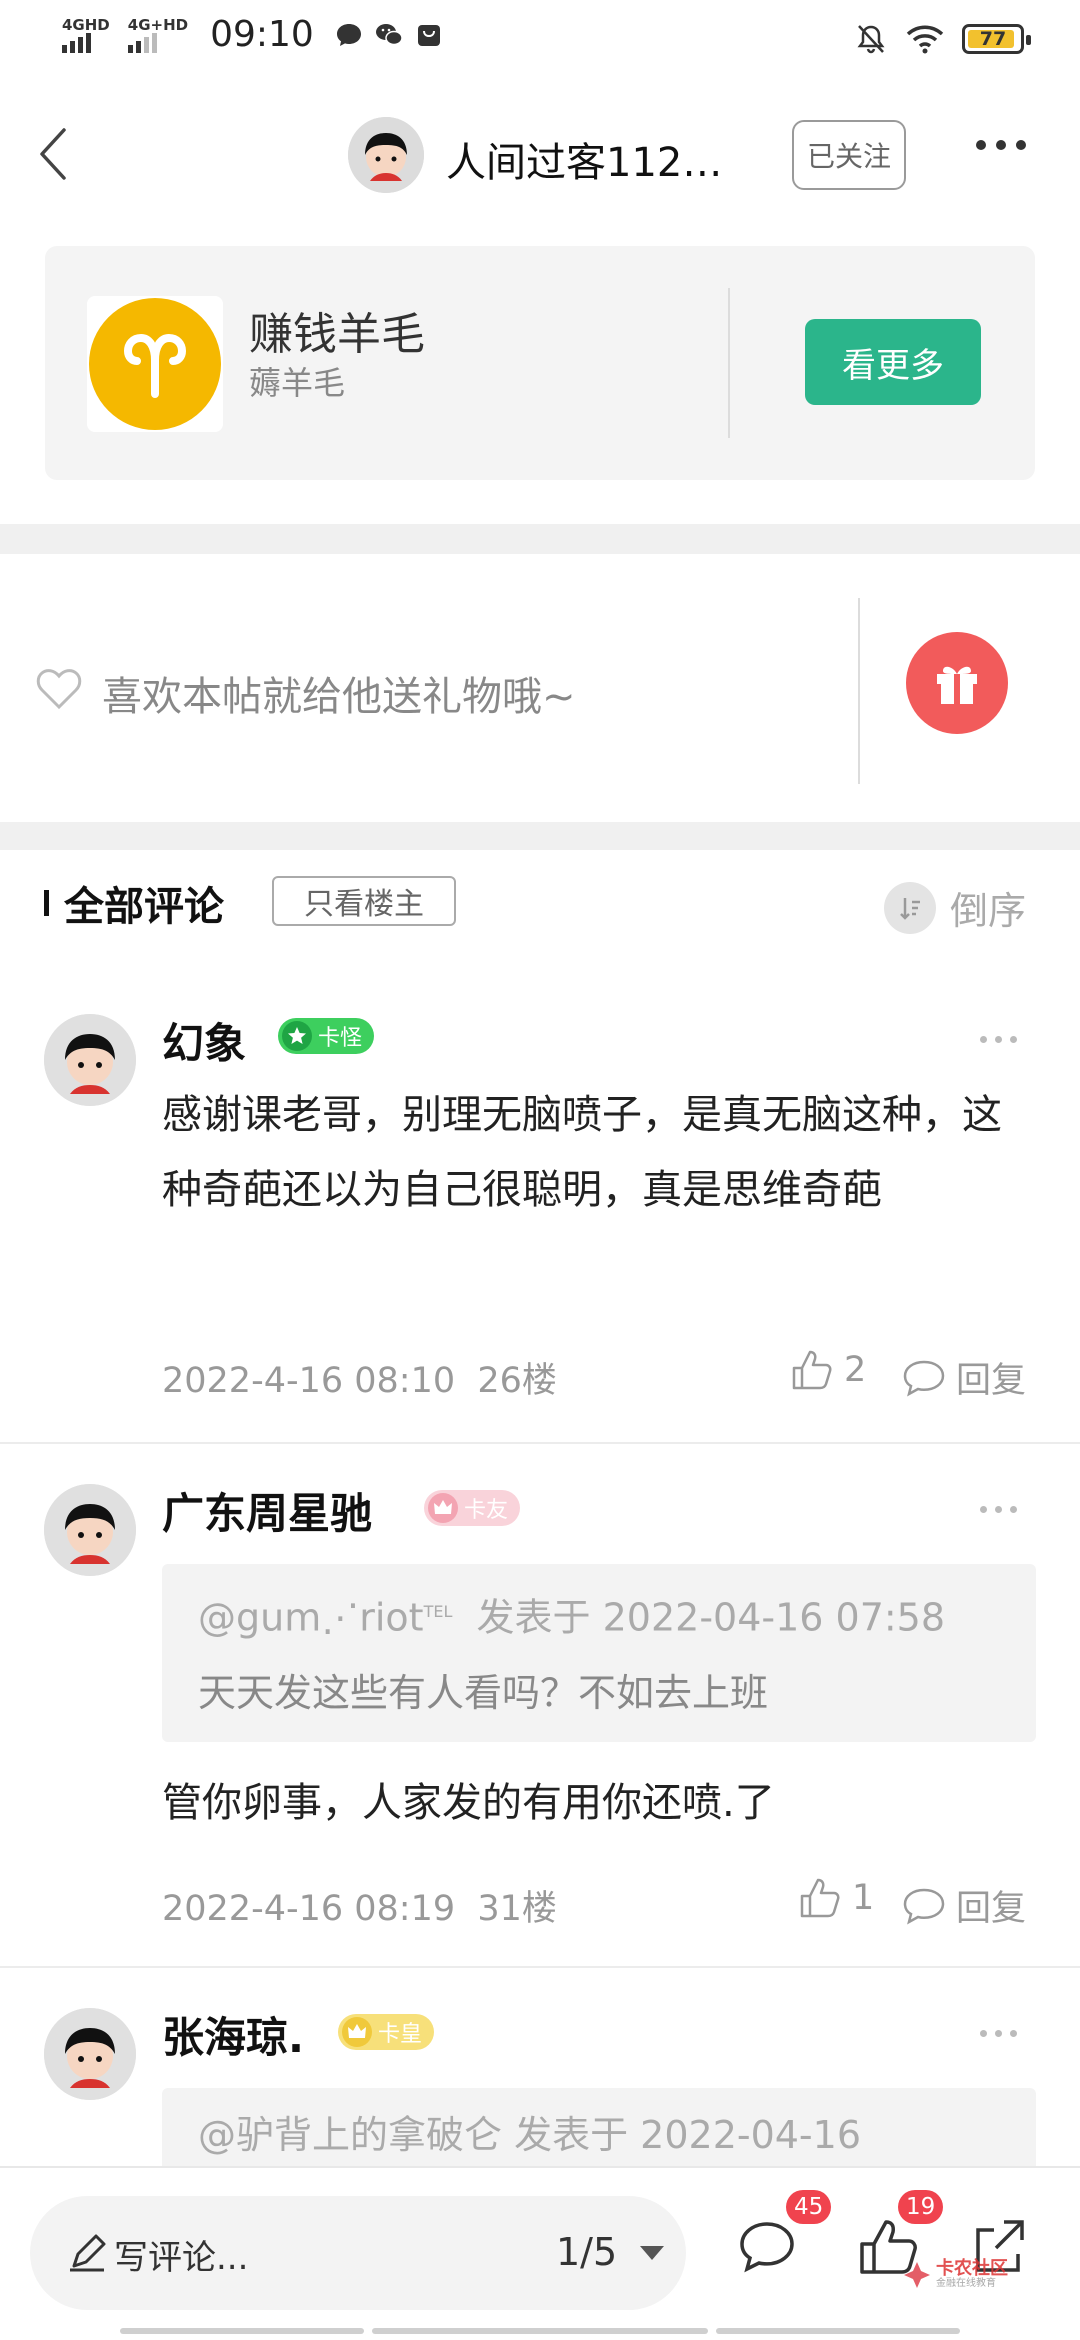 The width and height of the screenshot is (1080, 2340). Describe the element at coordinates (86, 35) in the screenshot. I see `signal-icon: 4GHD` at that location.